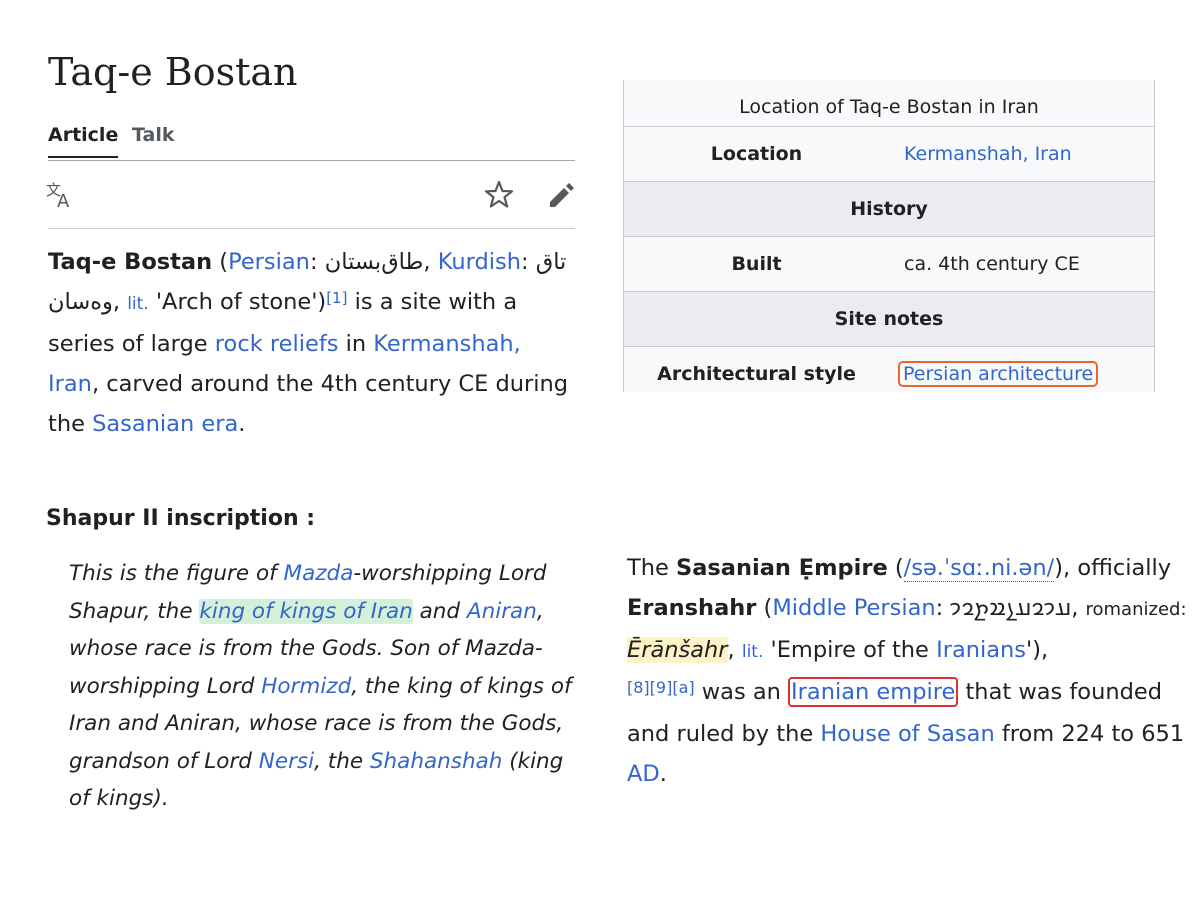 This screenshot has width=1200, height=900. Describe the element at coordinates (889, 369) in the screenshot. I see `infobox-row-architecture: Architectural style Persian architecture` at that location.